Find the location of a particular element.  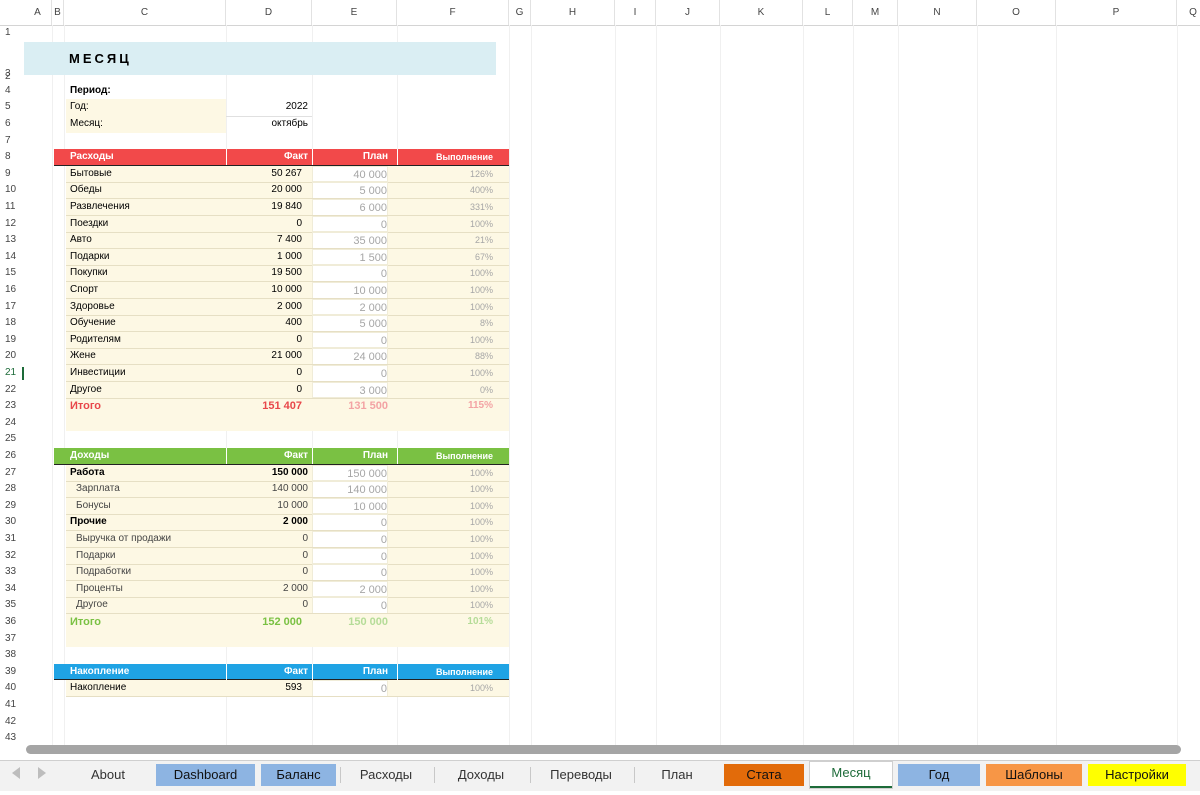

row-header-31: 31 is located at coordinates (12, 539).